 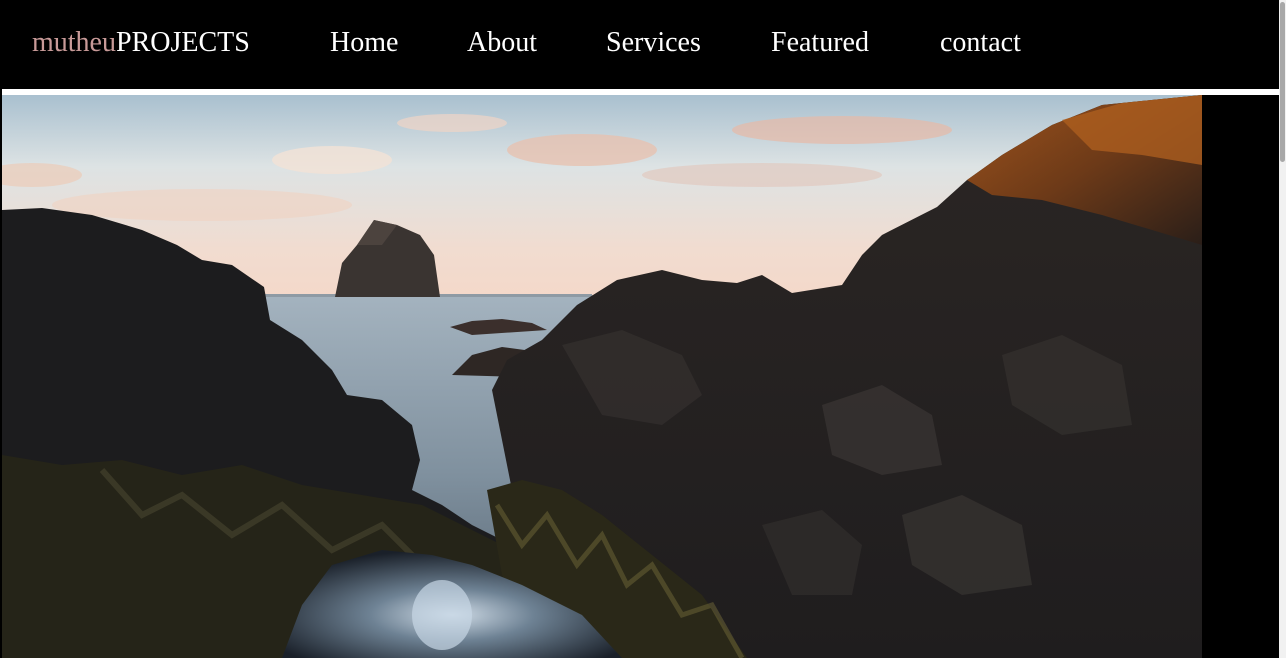 I want to click on nav-link-contact: contact, so click(x=980, y=43).